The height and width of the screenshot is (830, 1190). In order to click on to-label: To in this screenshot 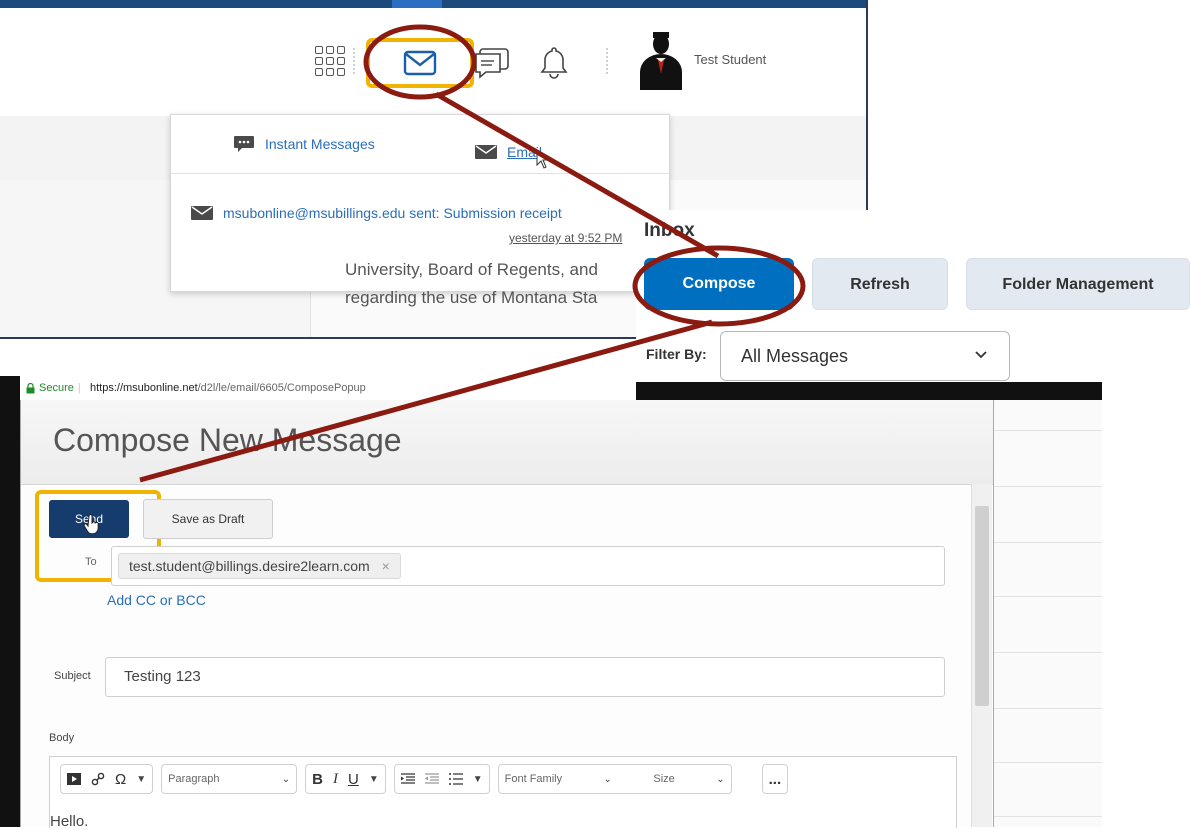, I will do `click(91, 562)`.